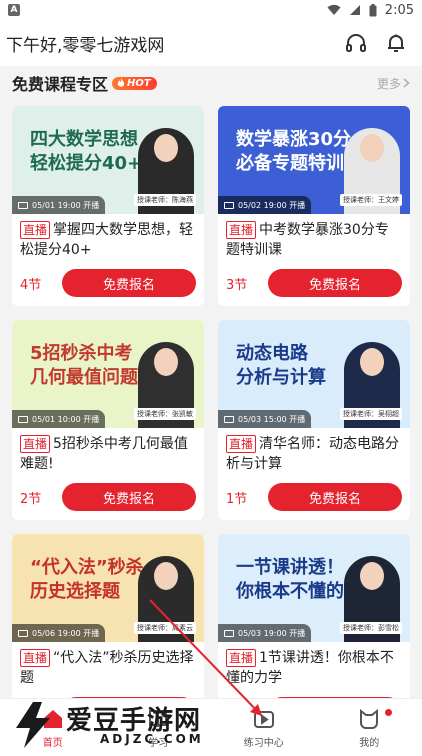  I want to click on home-icon, so click(53, 719).